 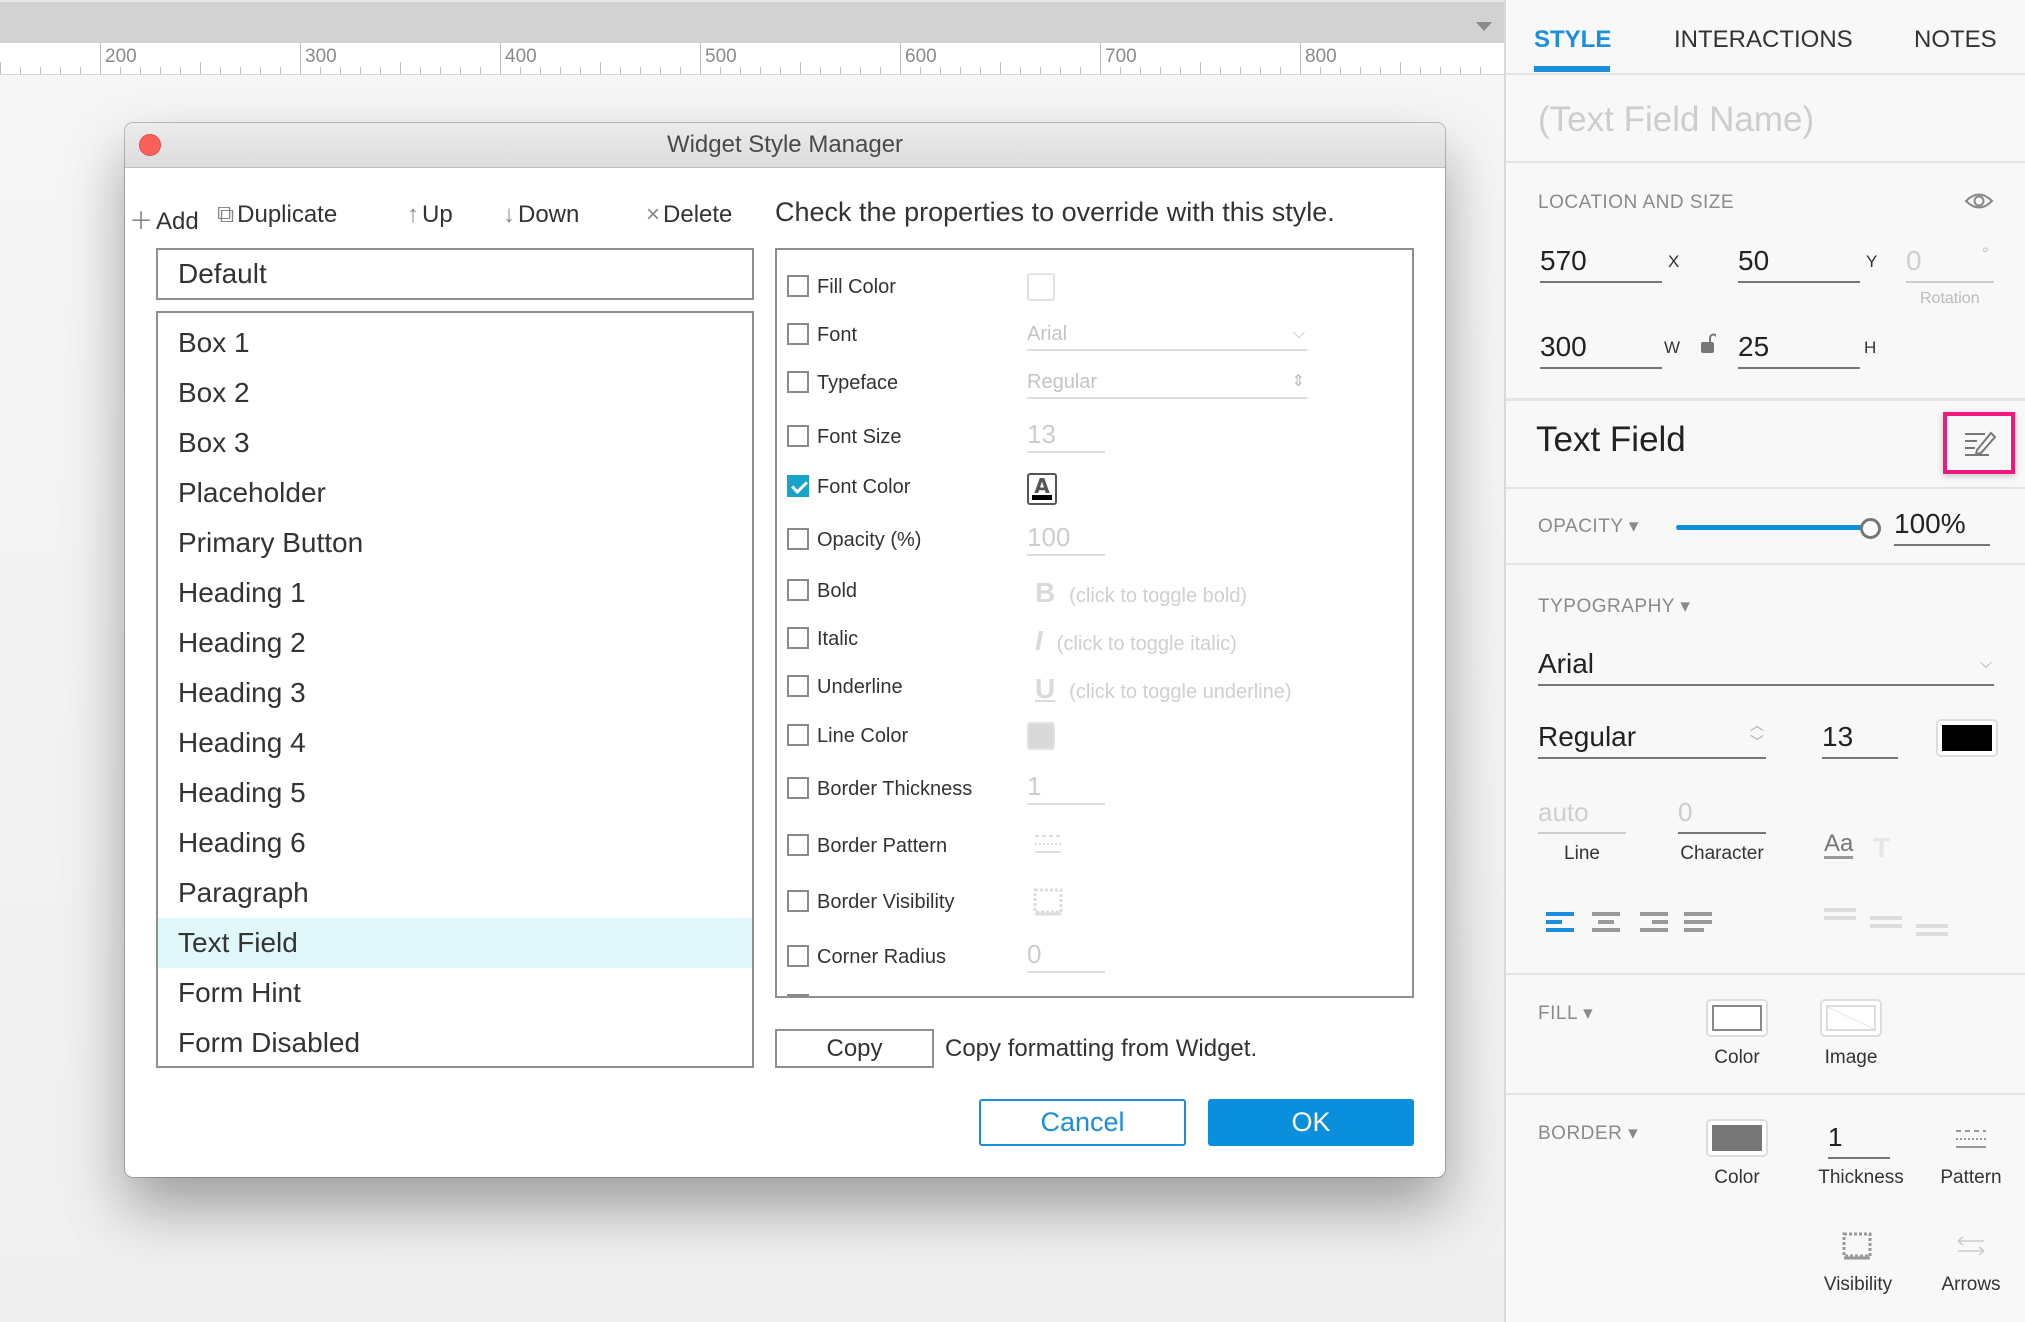 I want to click on style-list-item: Paragraph, so click(x=455, y=893).